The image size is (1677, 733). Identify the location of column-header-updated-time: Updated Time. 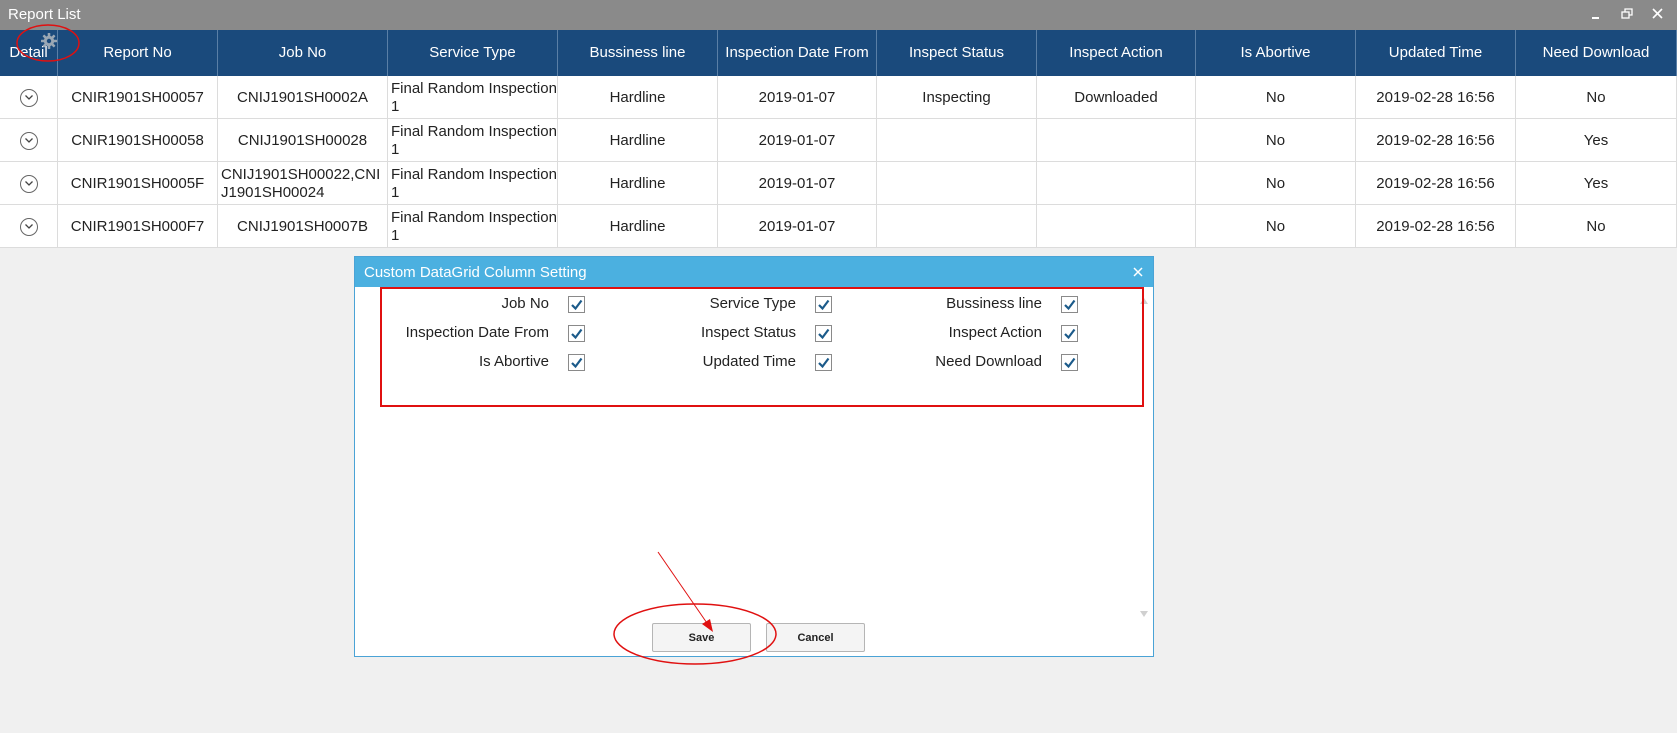
(1436, 53).